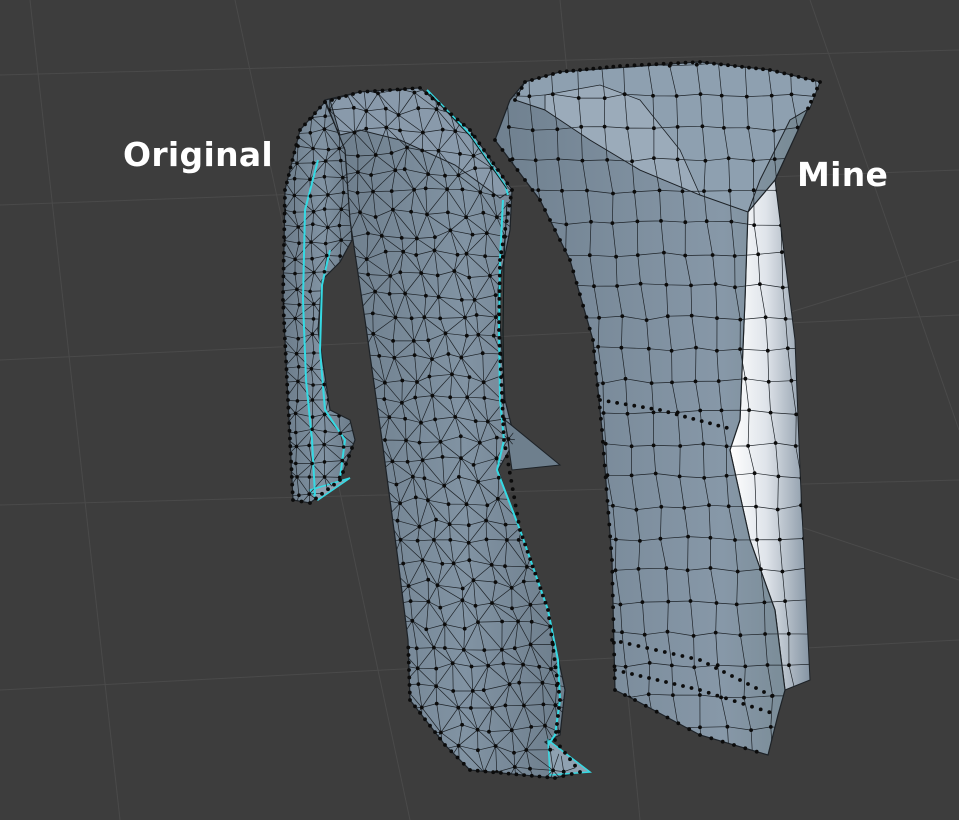 This screenshot has width=959, height=820. I want to click on original-waist-tab, so click(533, 444).